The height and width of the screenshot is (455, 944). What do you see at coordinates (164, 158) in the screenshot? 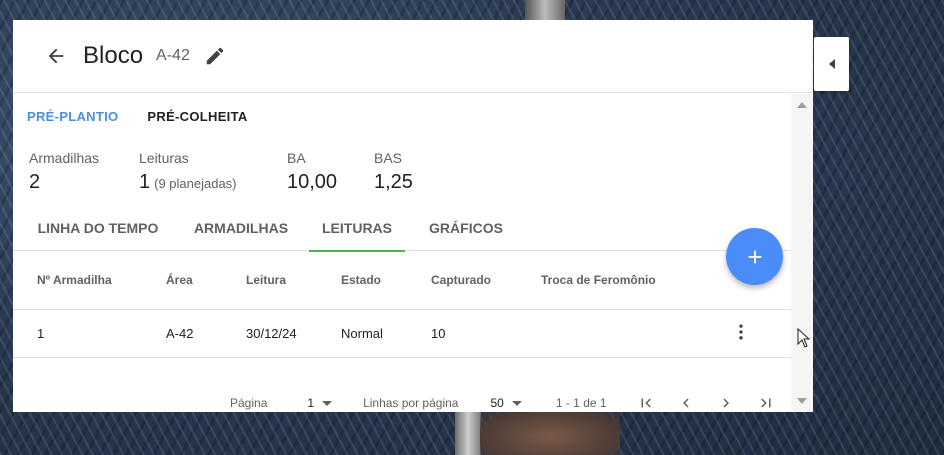
I see `stat-label: Leituras` at bounding box center [164, 158].